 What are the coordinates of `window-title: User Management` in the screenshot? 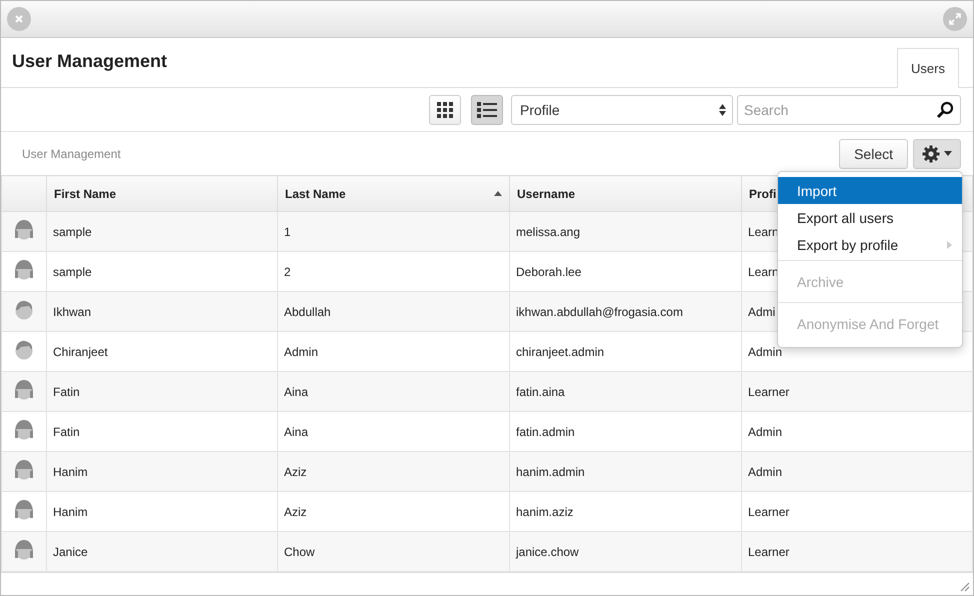 It's located at (90, 61).